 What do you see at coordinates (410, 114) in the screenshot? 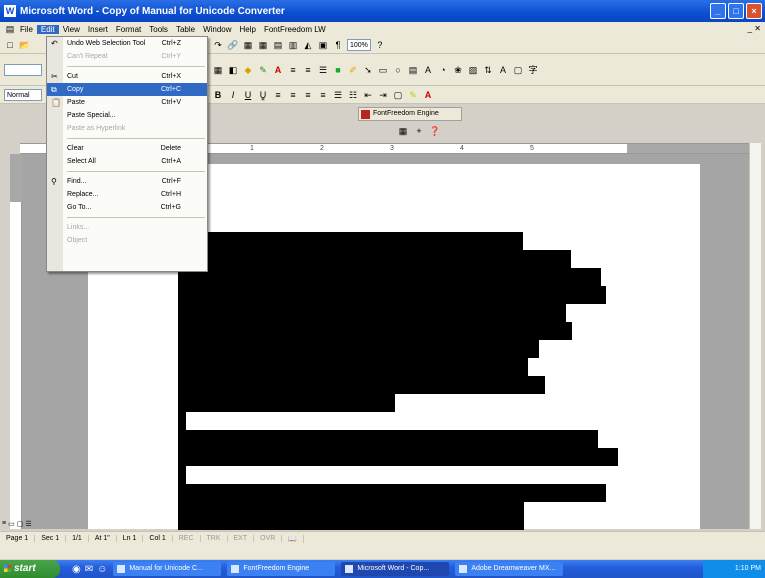
I see `fontfreedom-engine-toolbar: FontFreedom Engine` at bounding box center [410, 114].